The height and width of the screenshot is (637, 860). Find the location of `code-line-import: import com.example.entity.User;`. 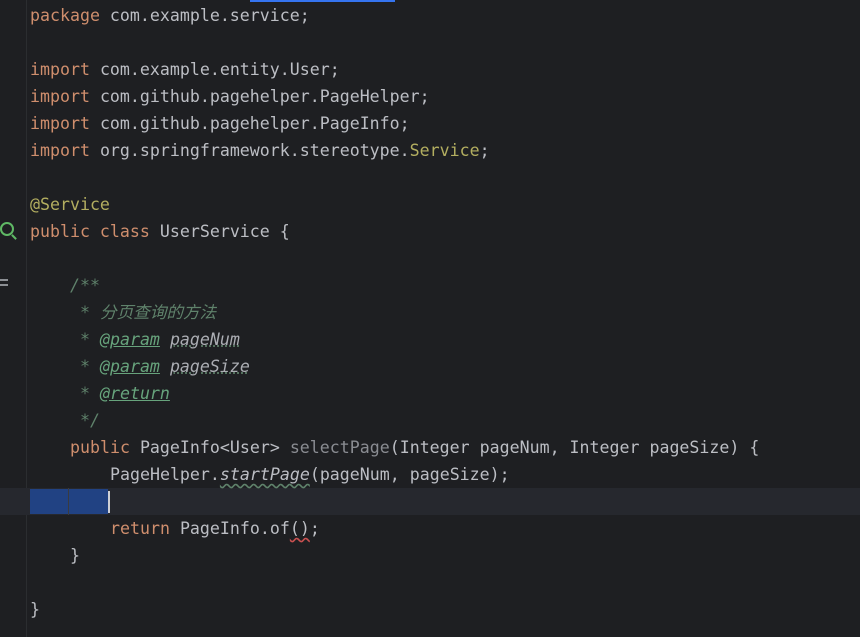

code-line-import: import com.example.entity.User; is located at coordinates (185, 69).